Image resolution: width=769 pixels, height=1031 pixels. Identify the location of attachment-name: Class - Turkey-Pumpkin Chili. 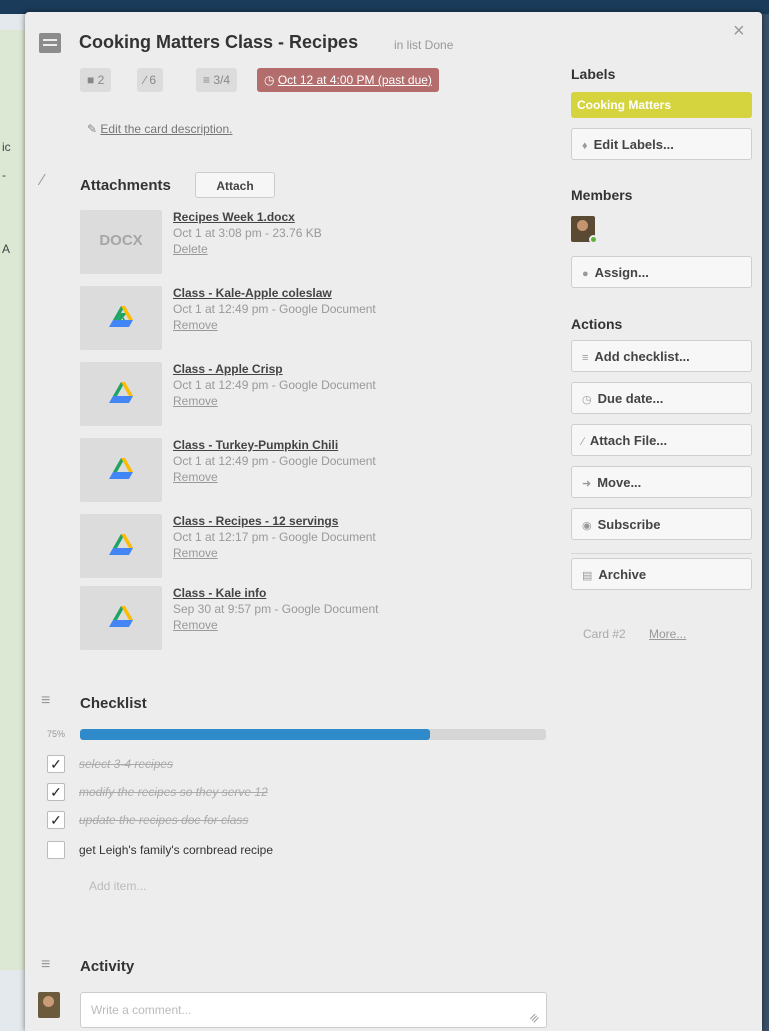
(255, 445).